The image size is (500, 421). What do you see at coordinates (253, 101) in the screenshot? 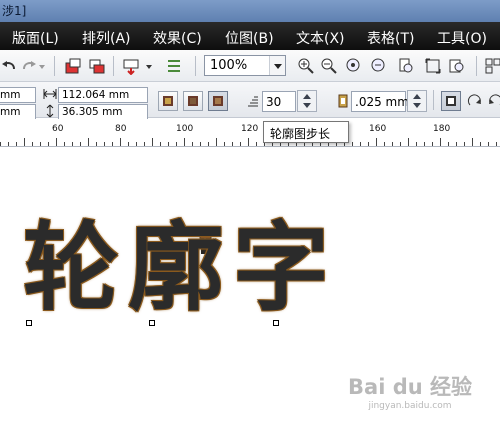
I see `contour-steps-icon` at bounding box center [253, 101].